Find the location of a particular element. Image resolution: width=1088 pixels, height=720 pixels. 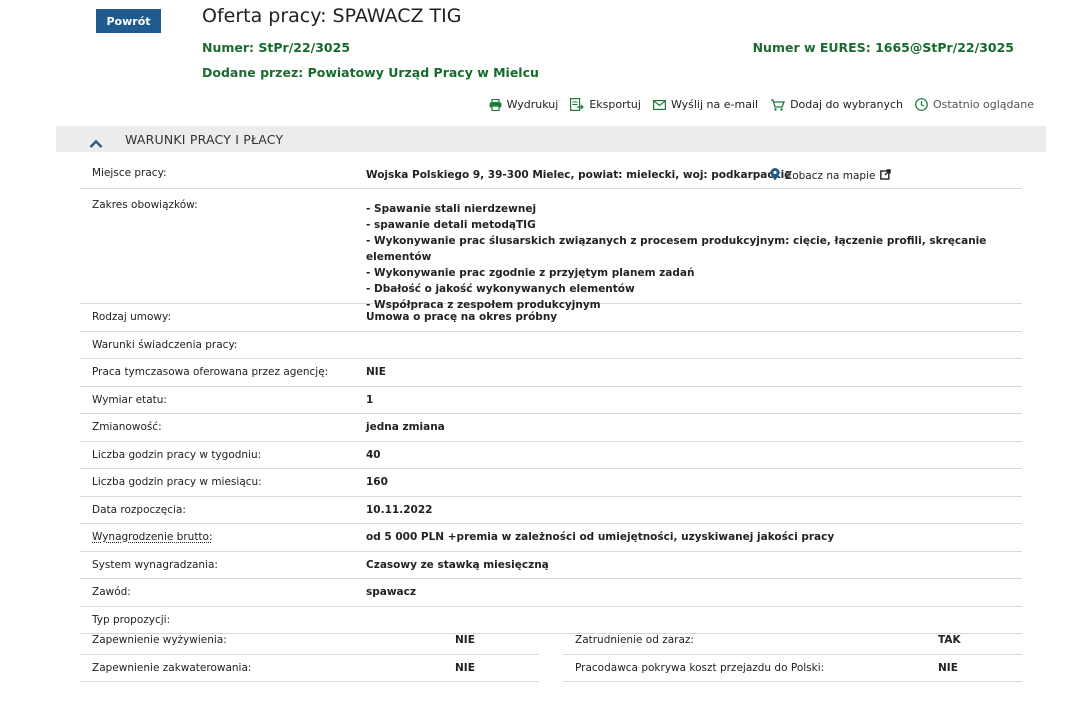

row-label: Zatrudnienie od zaraz: is located at coordinates (634, 640).